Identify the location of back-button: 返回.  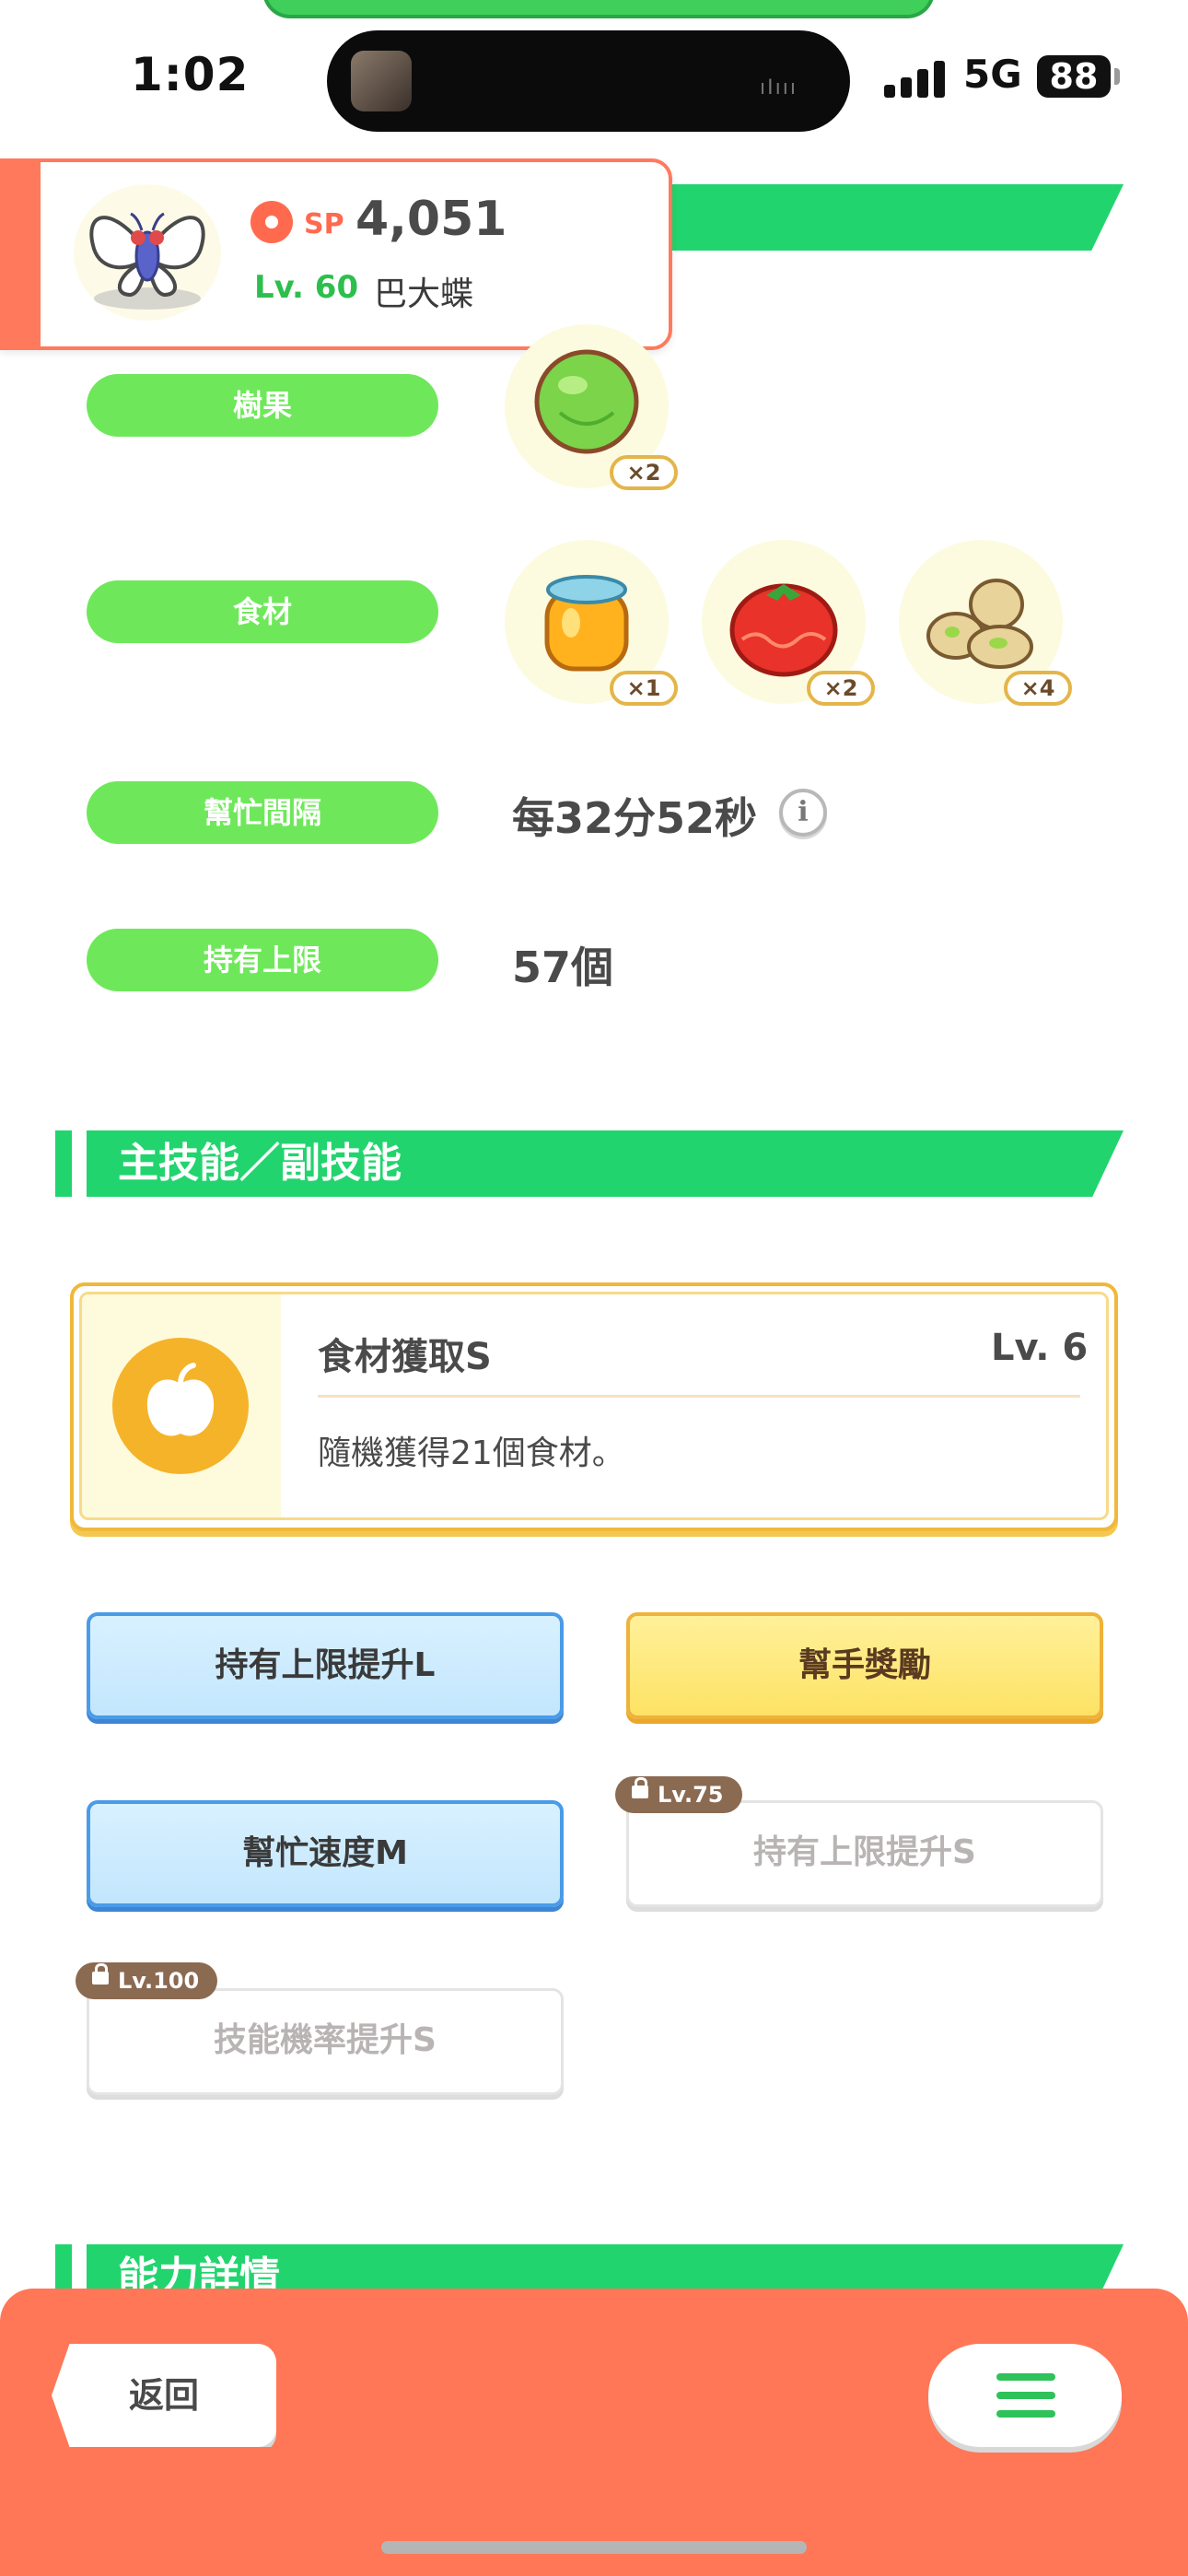
(164, 2395).